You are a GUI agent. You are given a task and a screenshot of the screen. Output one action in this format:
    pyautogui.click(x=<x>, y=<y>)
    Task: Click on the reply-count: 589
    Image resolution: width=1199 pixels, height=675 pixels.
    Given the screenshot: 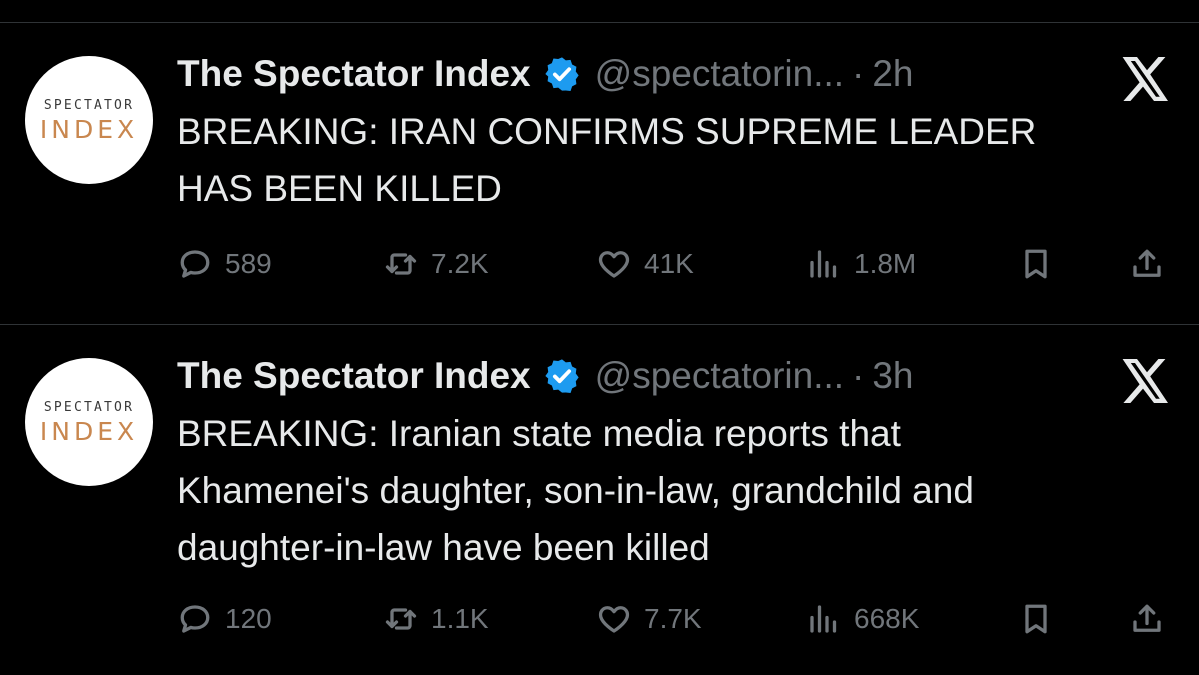 What is the action you would take?
    pyautogui.click(x=248, y=263)
    